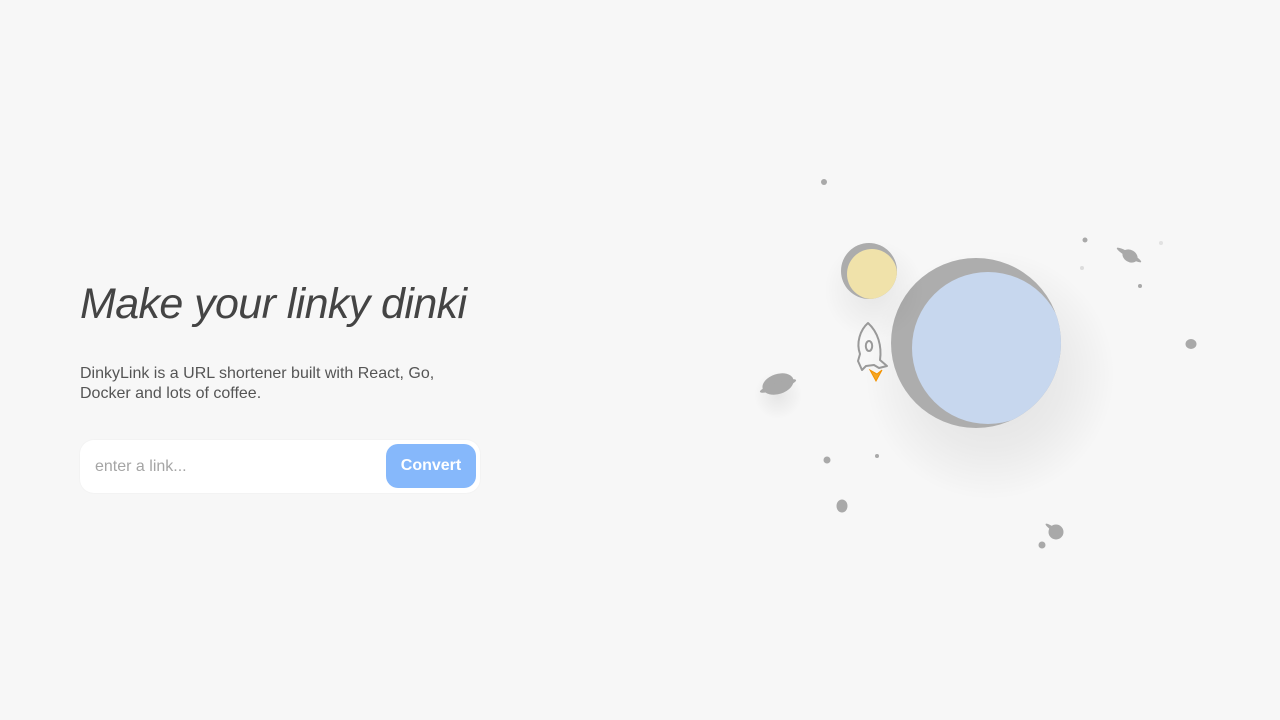 The image size is (1280, 720). What do you see at coordinates (431, 466) in the screenshot?
I see `convert-button: Convert` at bounding box center [431, 466].